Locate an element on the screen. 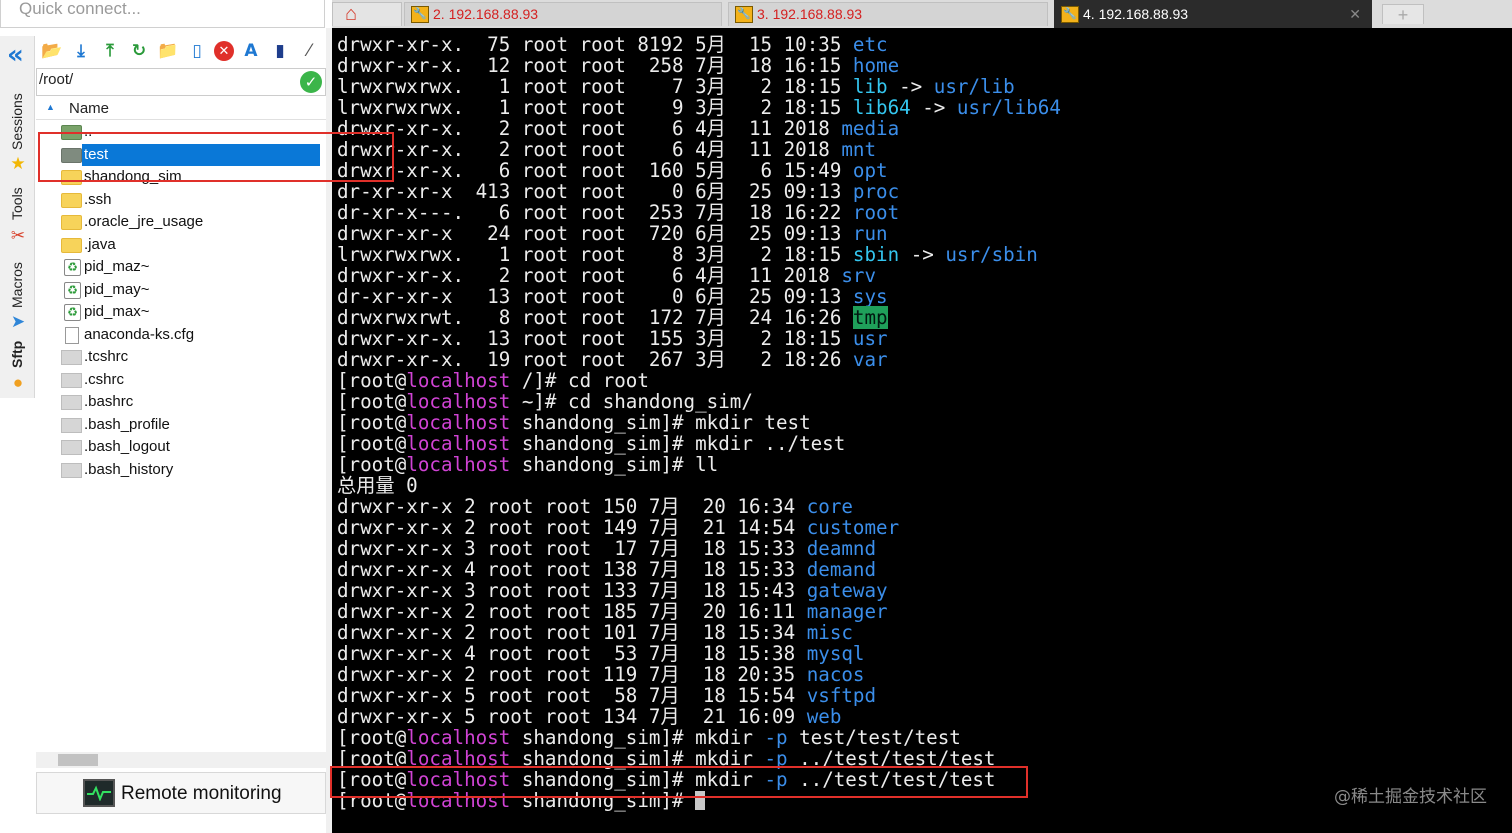 The image size is (1512, 833). upload-icon: ⤒ is located at coordinates (110, 51).